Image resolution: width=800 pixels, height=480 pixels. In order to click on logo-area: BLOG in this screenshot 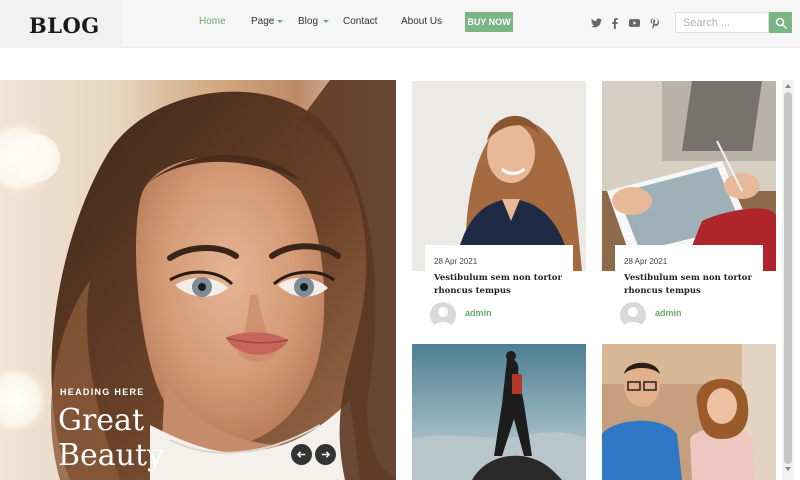, I will do `click(61, 24)`.